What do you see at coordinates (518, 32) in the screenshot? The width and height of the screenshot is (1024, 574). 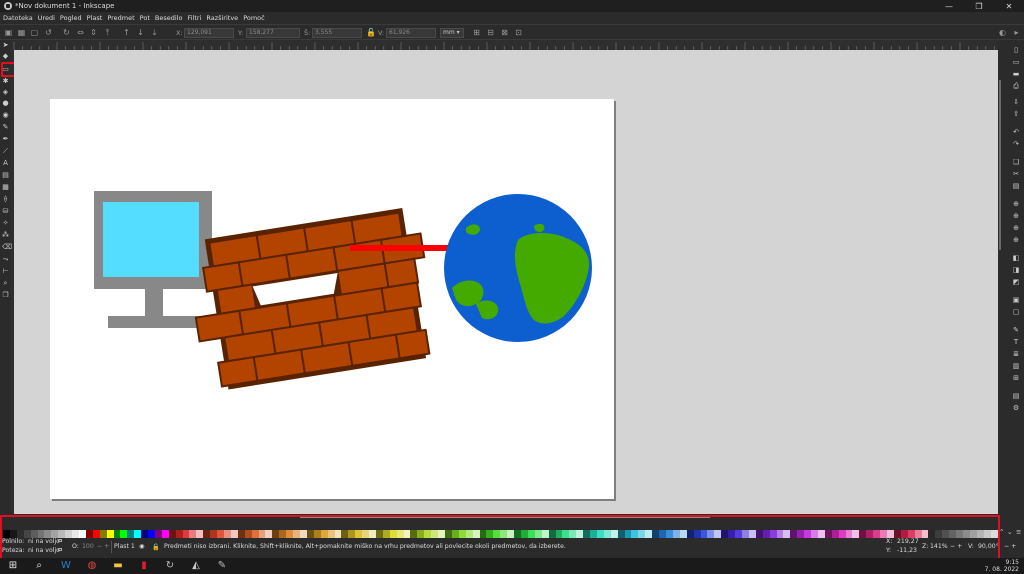 I see `move-patterns-icon: ⊡` at bounding box center [518, 32].